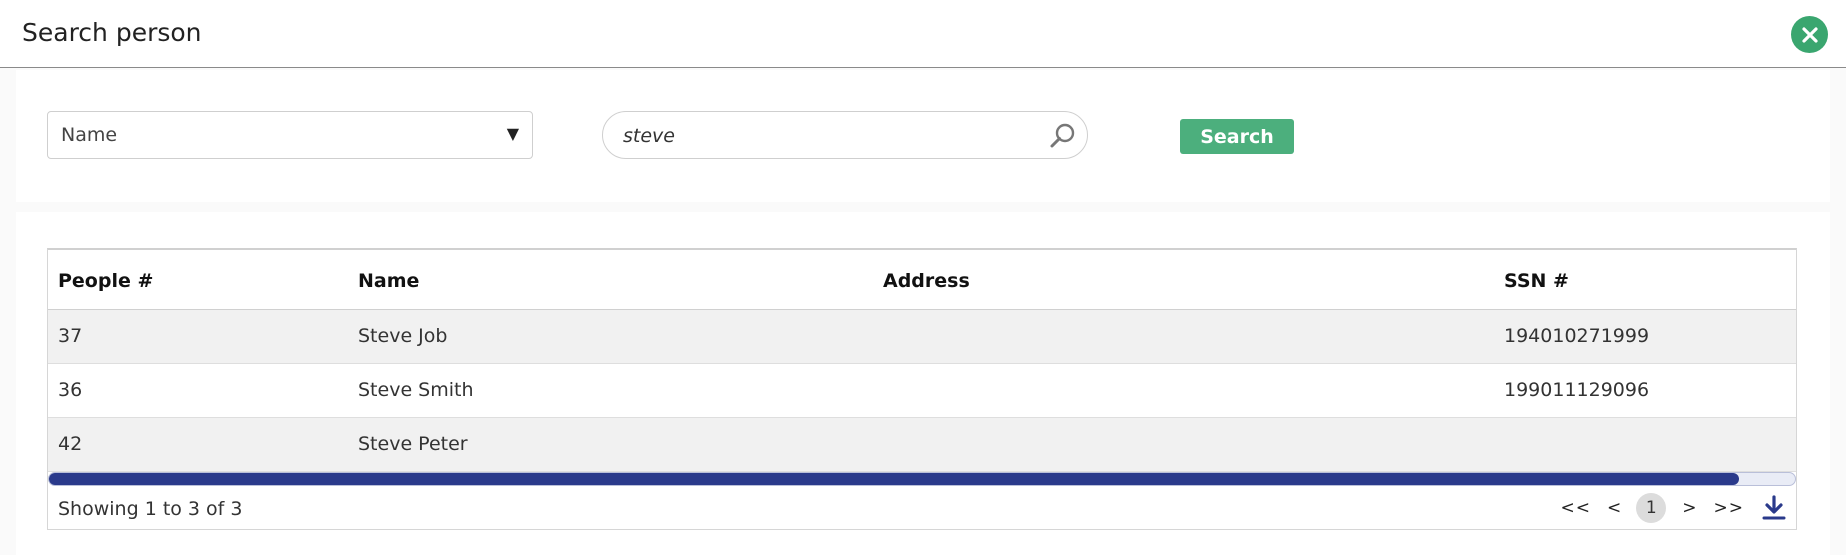 Image resolution: width=1846 pixels, height=555 pixels. Describe the element at coordinates (894, 479) in the screenshot. I see `scrollbar-thumb` at that location.